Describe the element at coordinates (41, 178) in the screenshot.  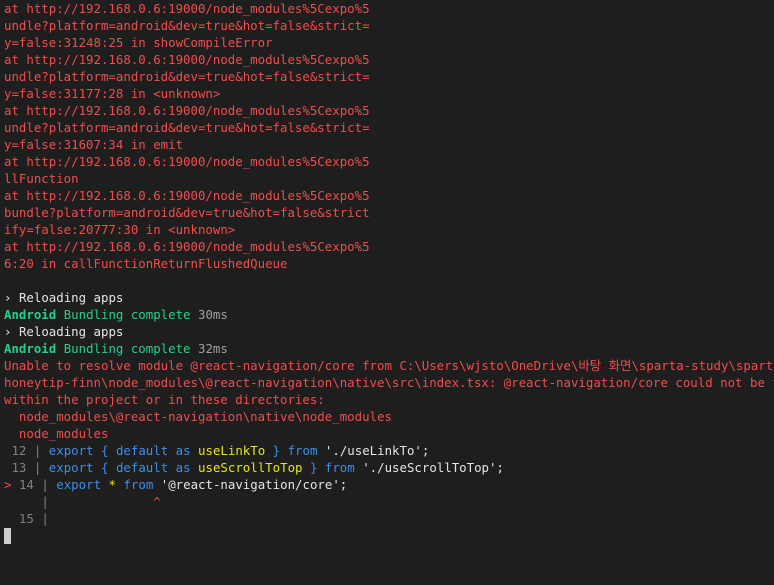
I see `stack-trace-line: llFunction` at that location.